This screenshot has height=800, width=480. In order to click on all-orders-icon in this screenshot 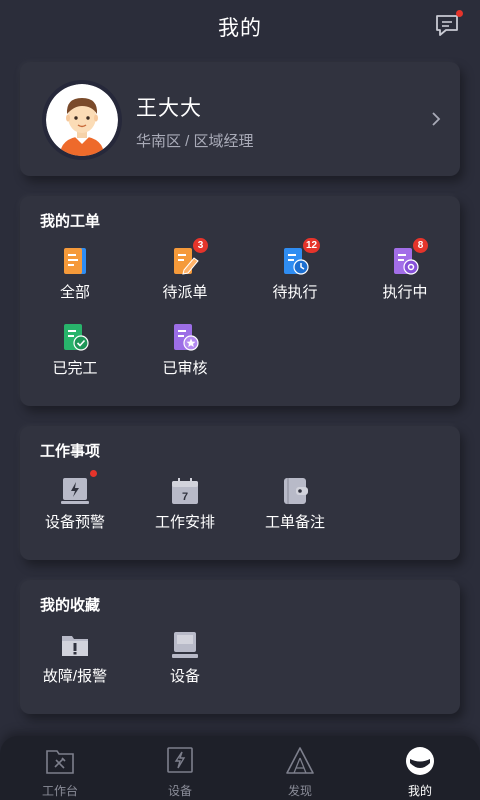, I will do `click(75, 261)`.